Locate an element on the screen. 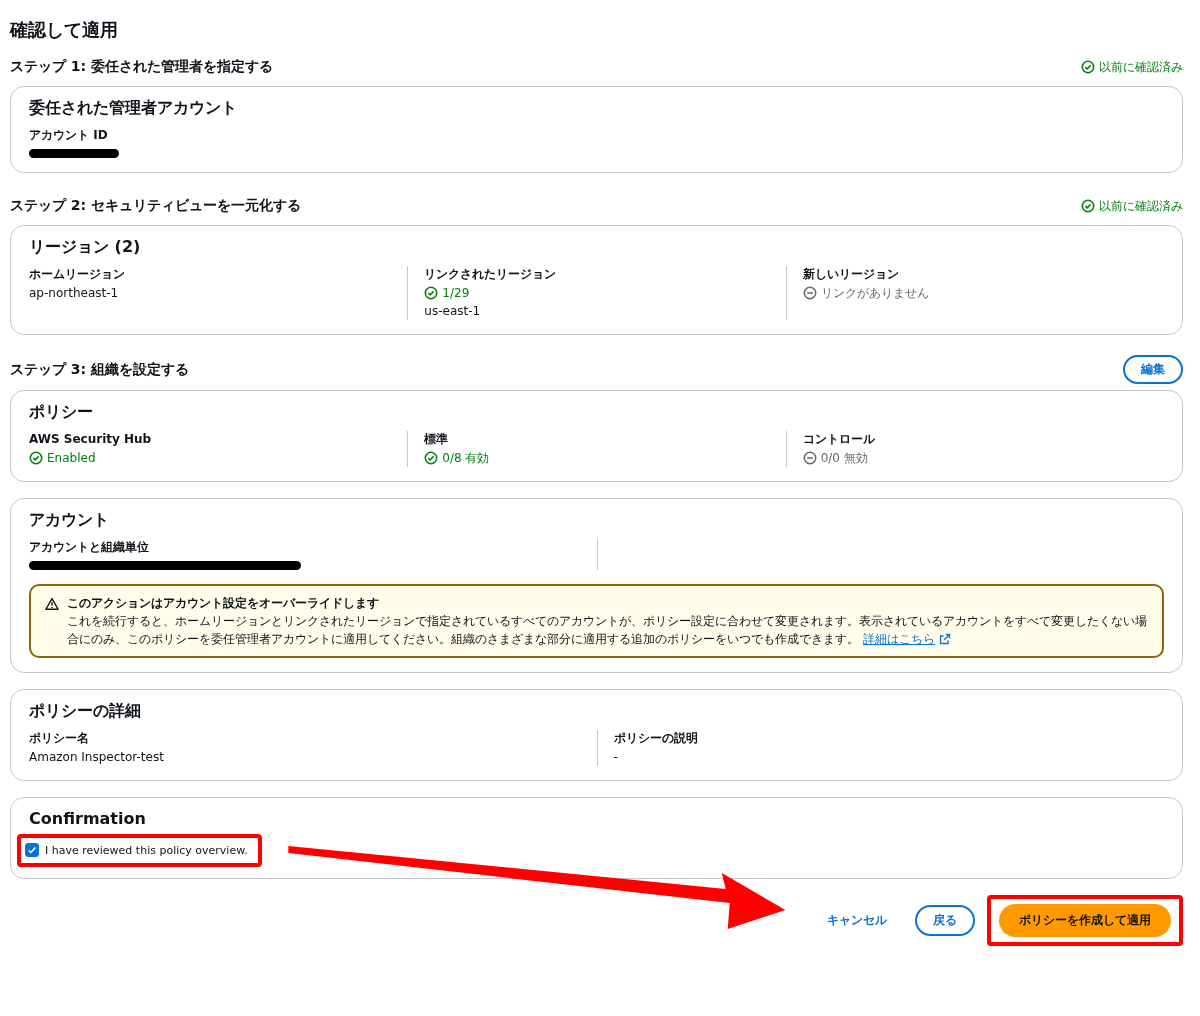 The width and height of the screenshot is (1200, 1016). field-value: ap-northeast-1 is located at coordinates (74, 293).